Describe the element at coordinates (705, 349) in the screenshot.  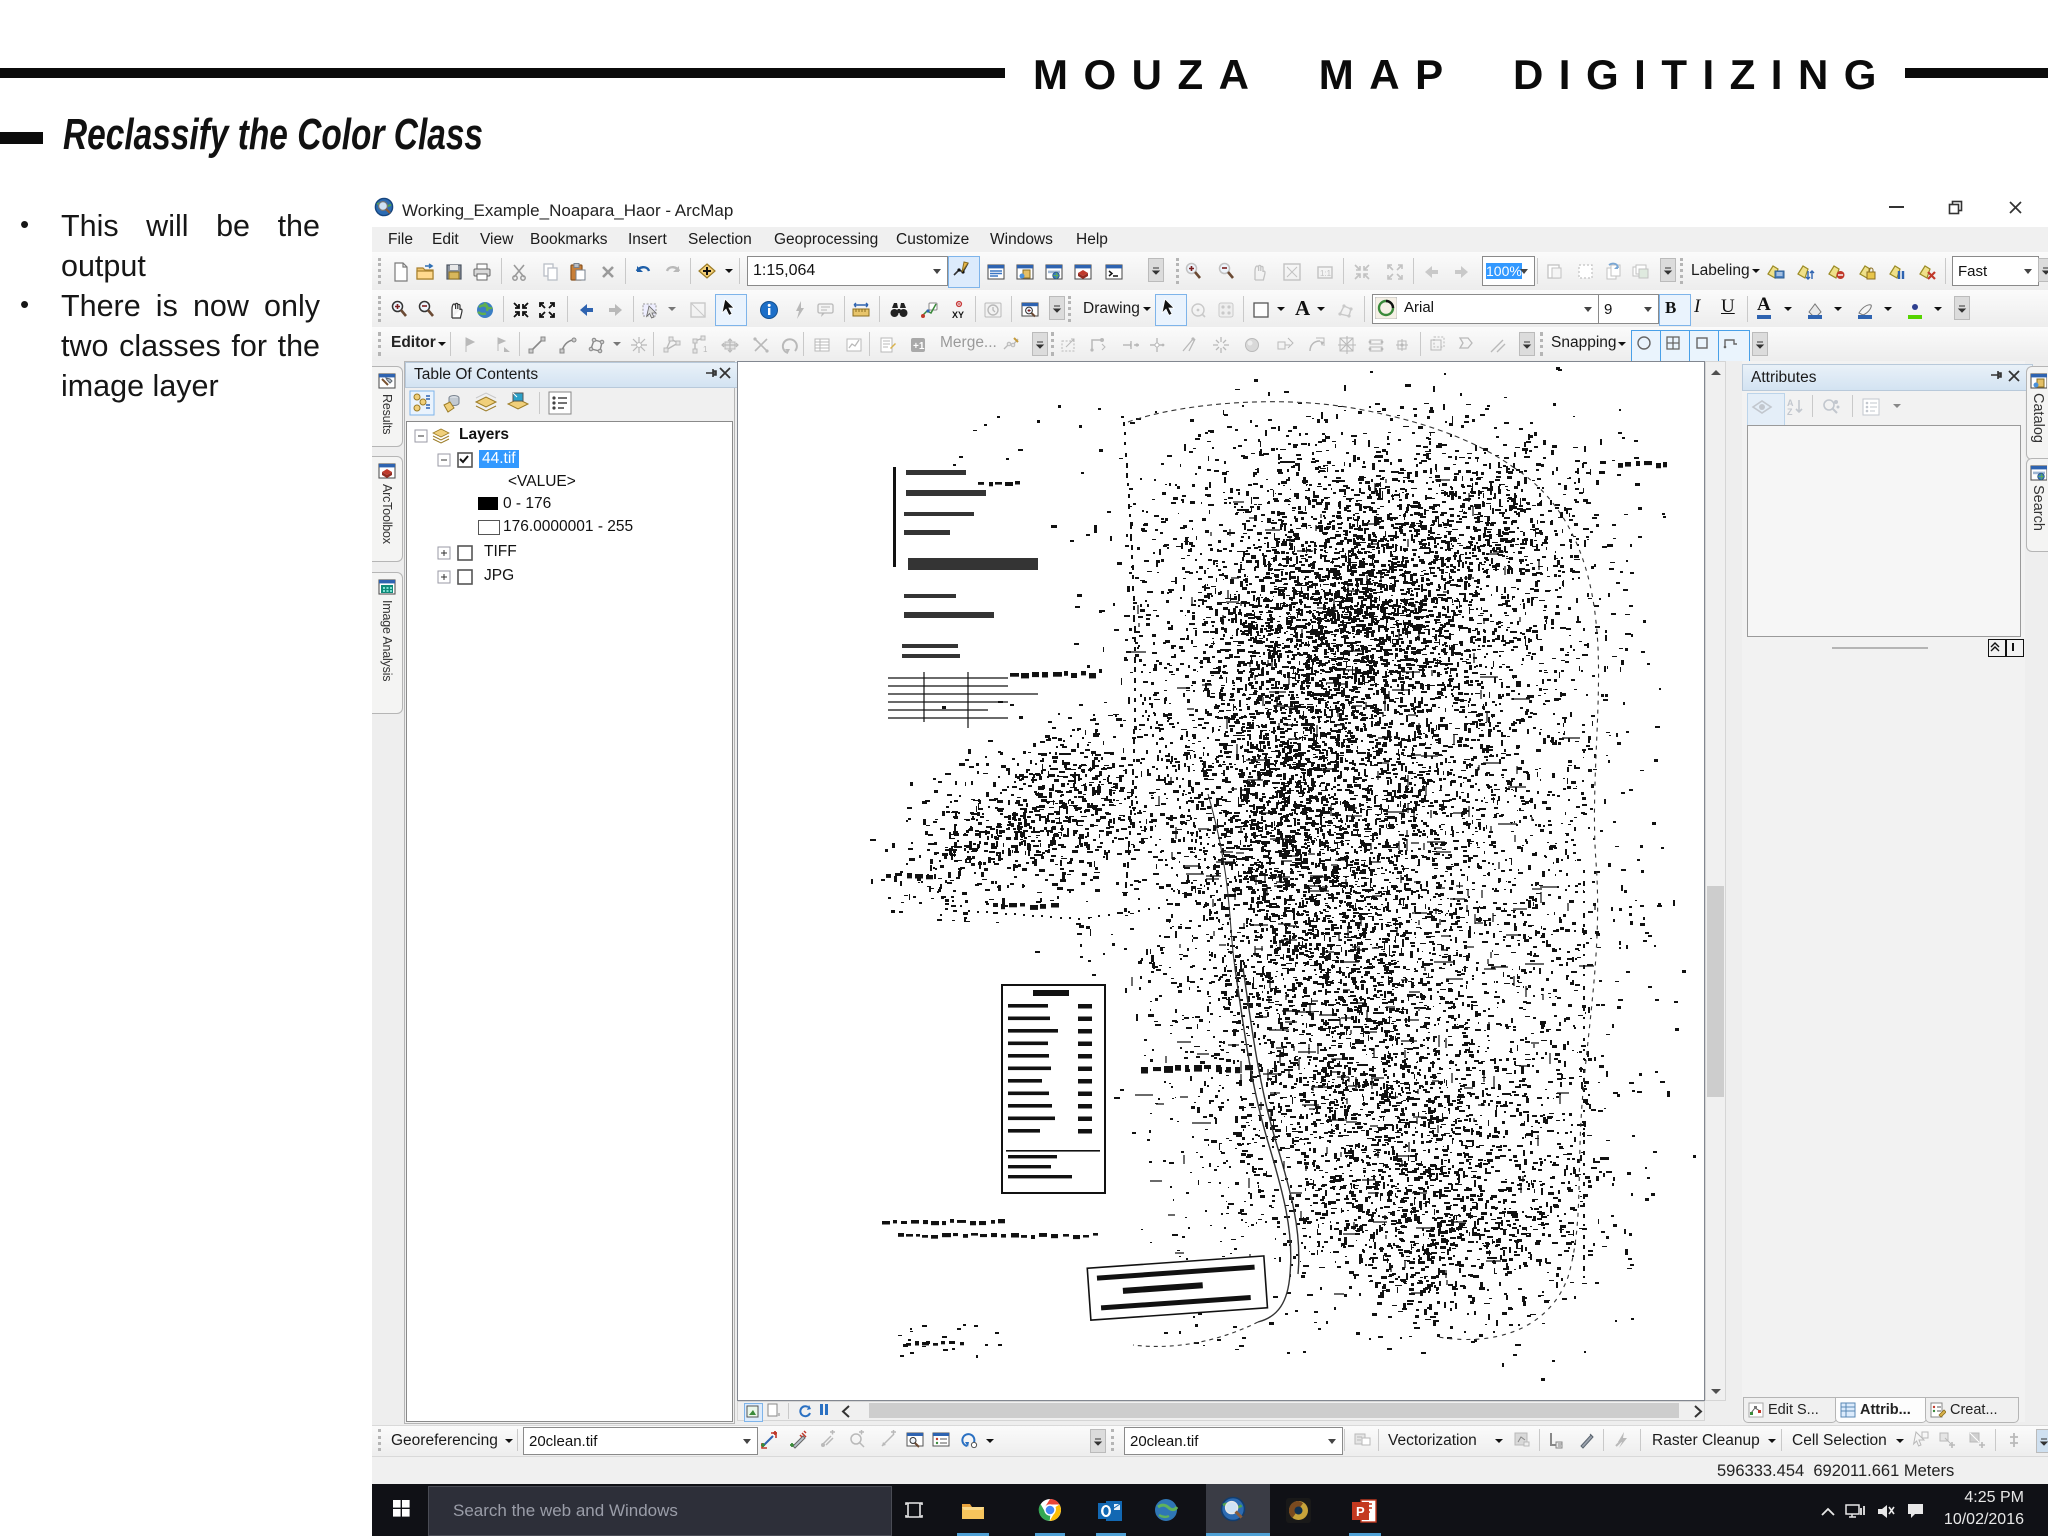
I see `svg-text: 1` at that location.